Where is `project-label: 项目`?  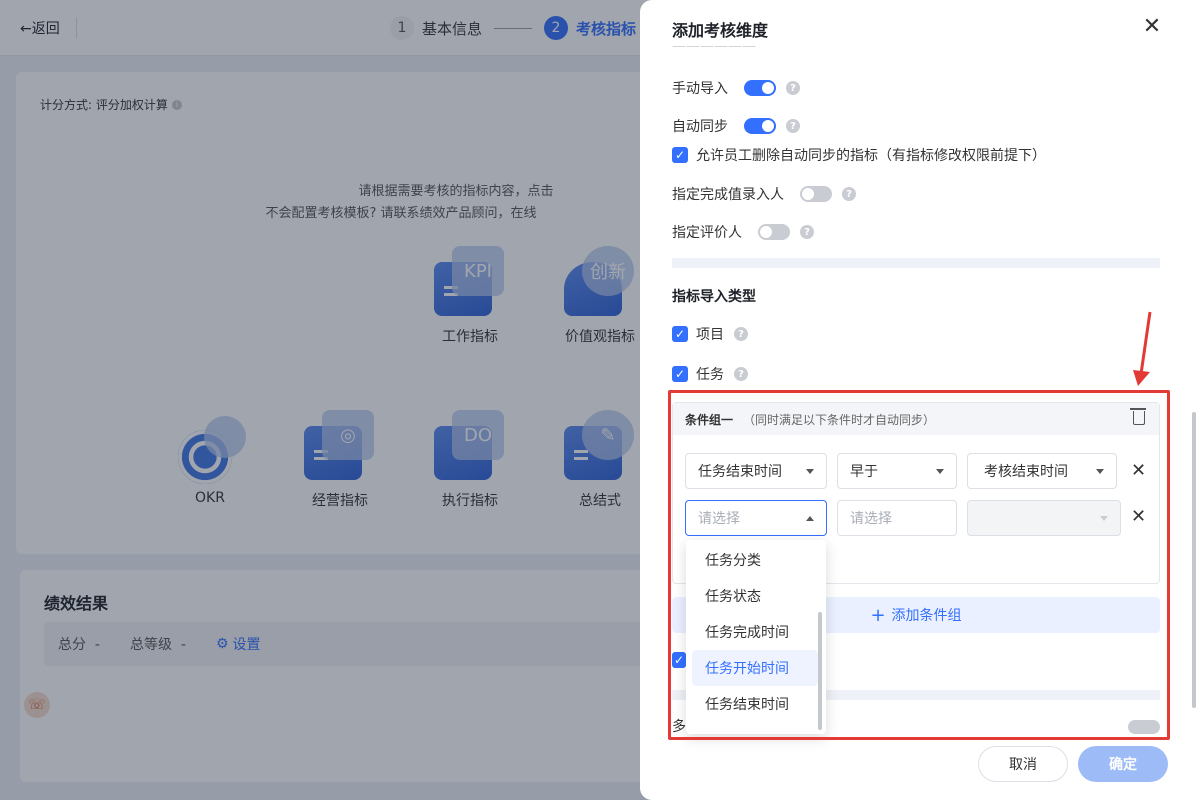
project-label: 项目 is located at coordinates (710, 335).